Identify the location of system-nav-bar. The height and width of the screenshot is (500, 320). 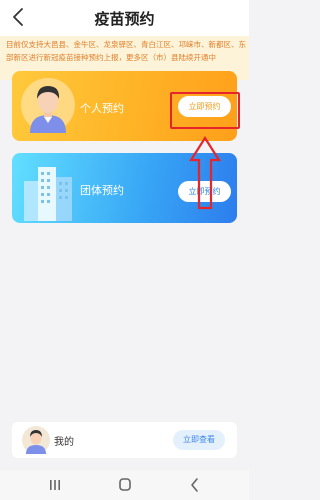
(124, 485).